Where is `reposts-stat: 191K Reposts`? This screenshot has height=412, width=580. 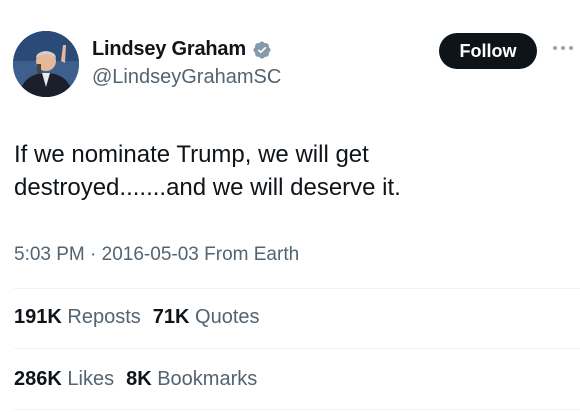
reposts-stat: 191K Reposts is located at coordinates (77, 317).